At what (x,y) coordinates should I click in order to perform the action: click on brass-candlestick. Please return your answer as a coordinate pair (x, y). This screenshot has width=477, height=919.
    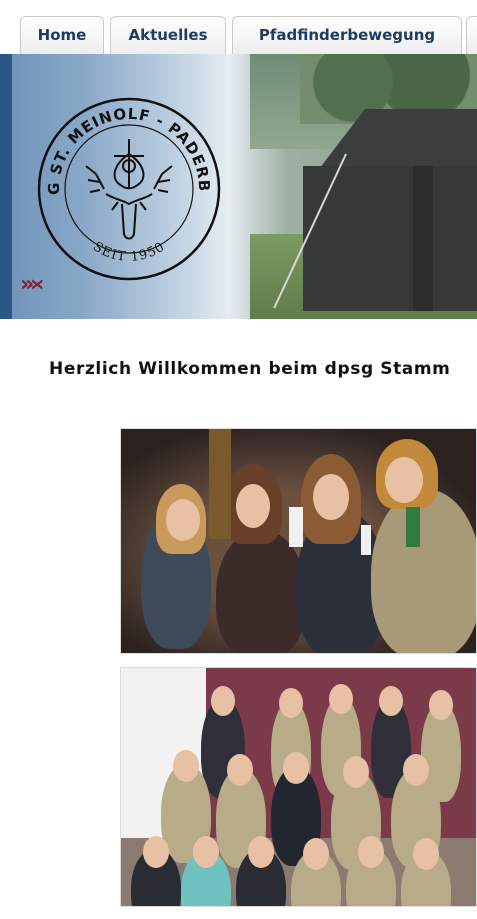
    Looking at the image, I should click on (220, 484).